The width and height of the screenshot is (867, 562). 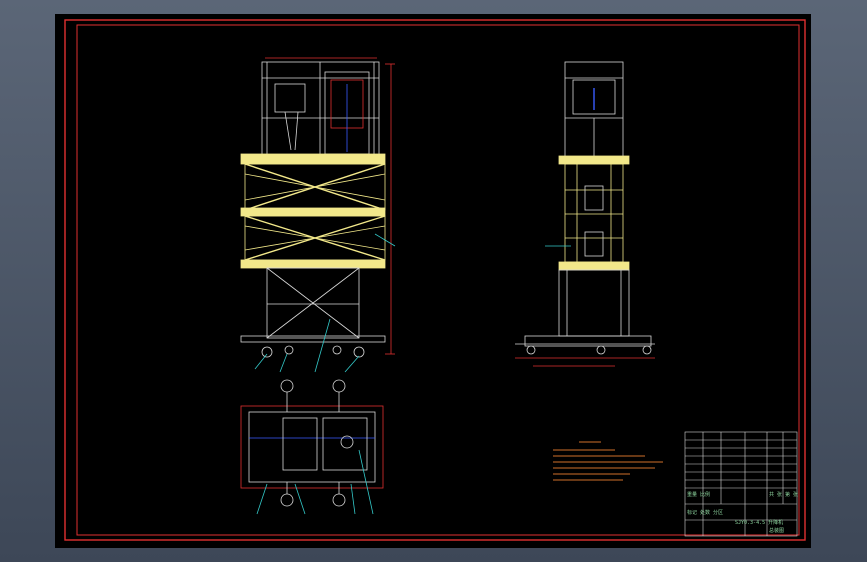 I want to click on guardrail-cage, so click(x=320, y=109).